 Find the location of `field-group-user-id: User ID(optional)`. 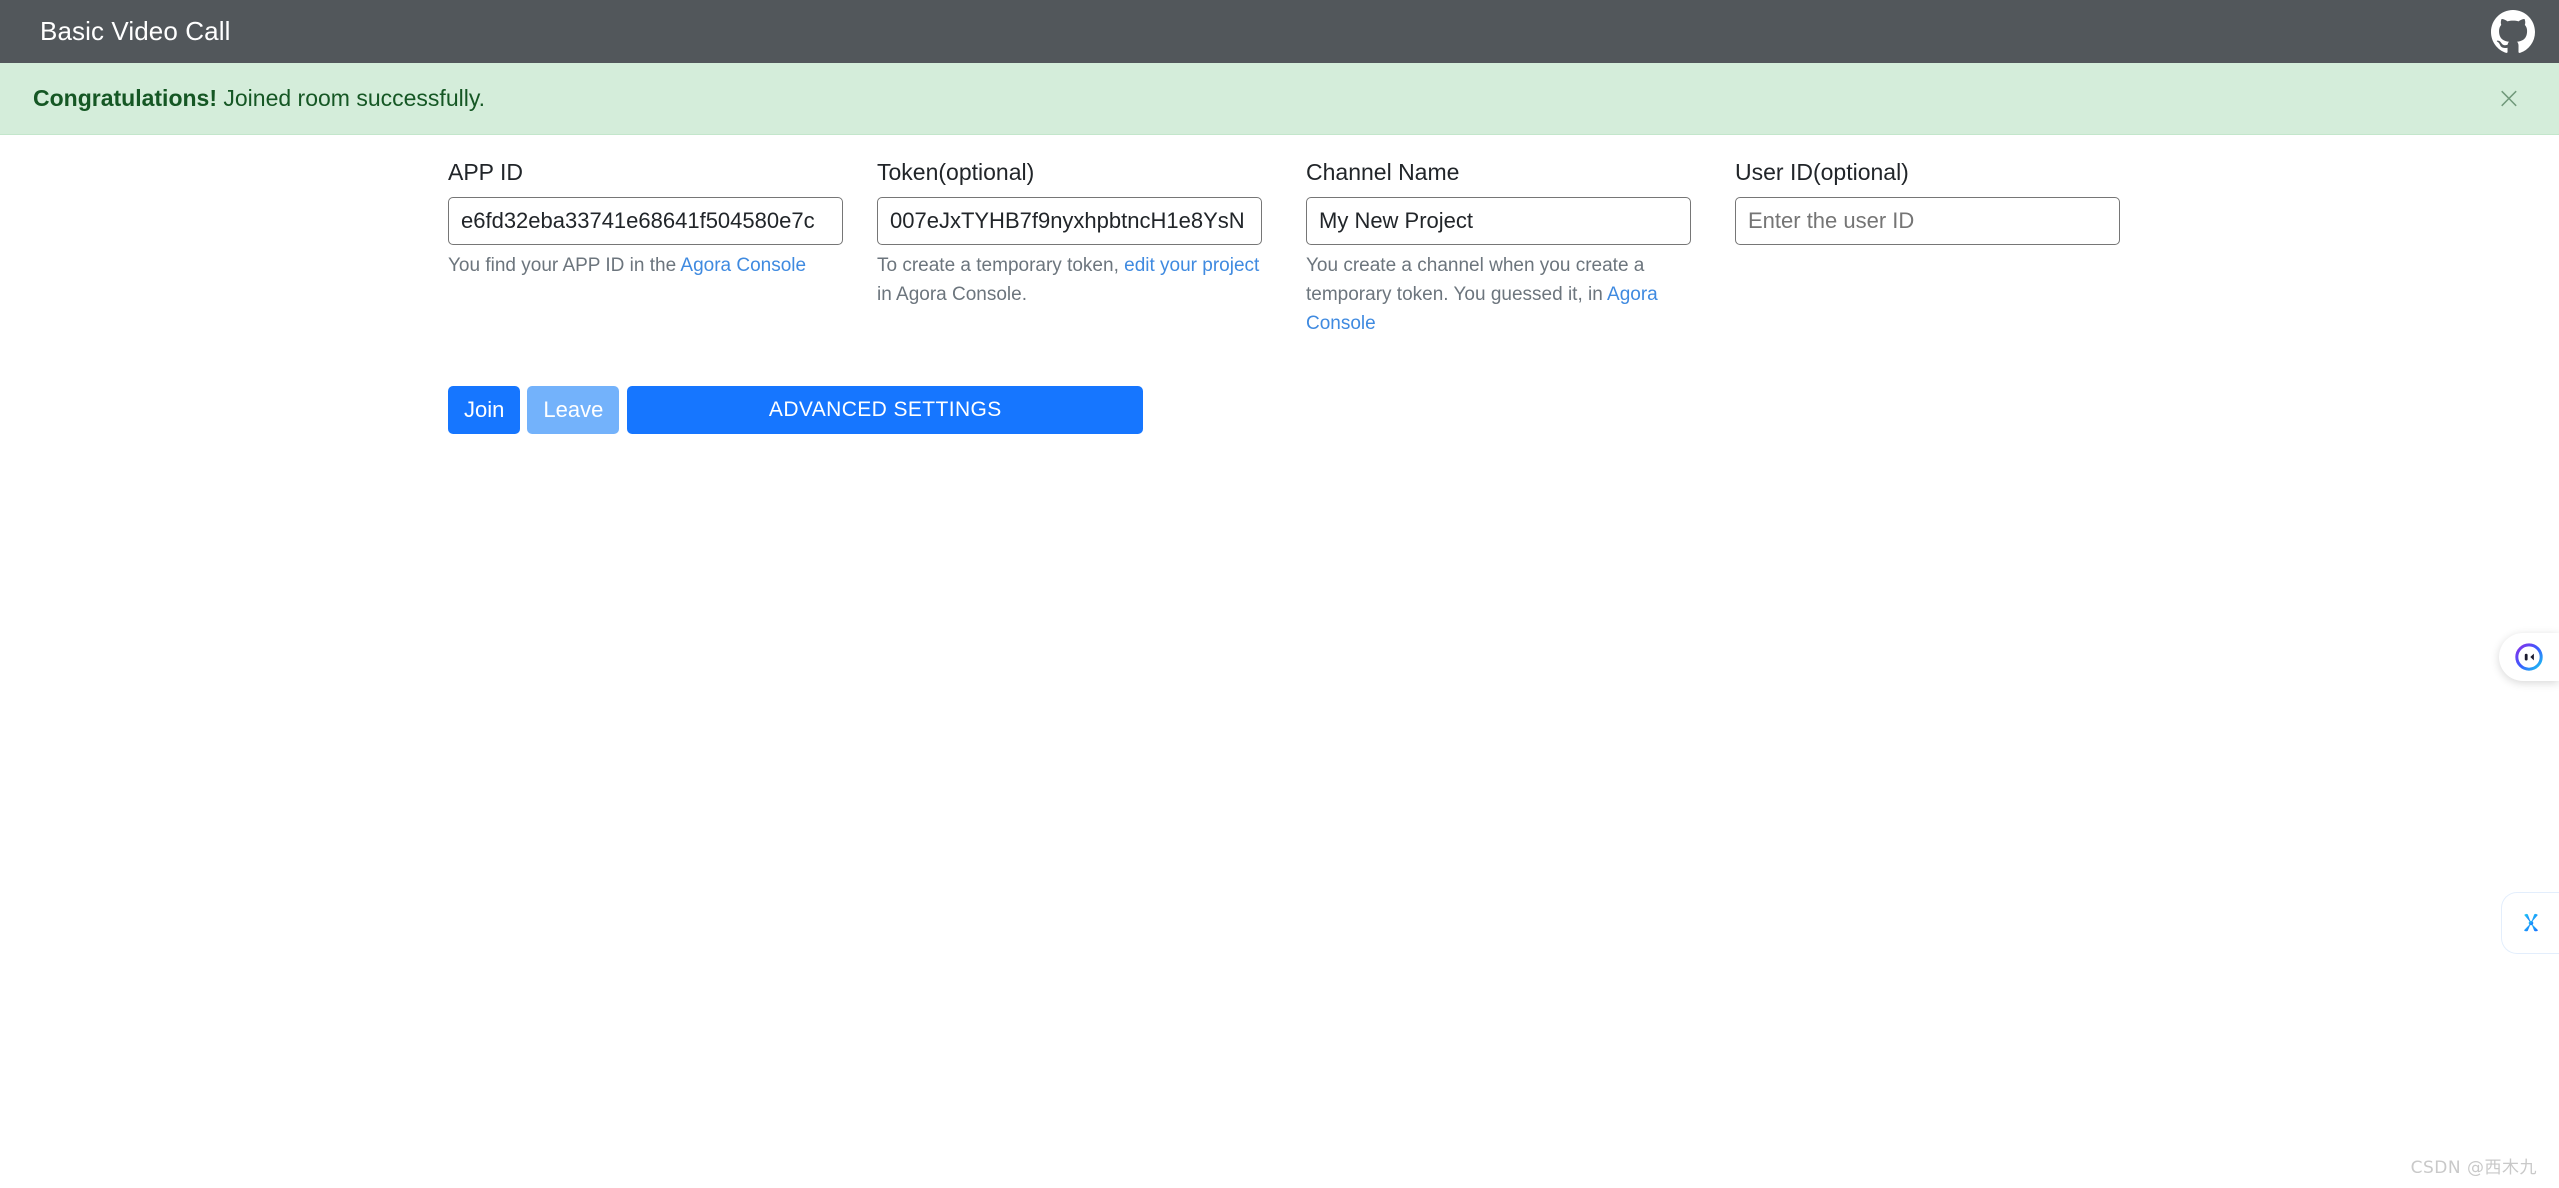

field-group-user-id: User ID(optional) is located at coordinates (1927, 201).